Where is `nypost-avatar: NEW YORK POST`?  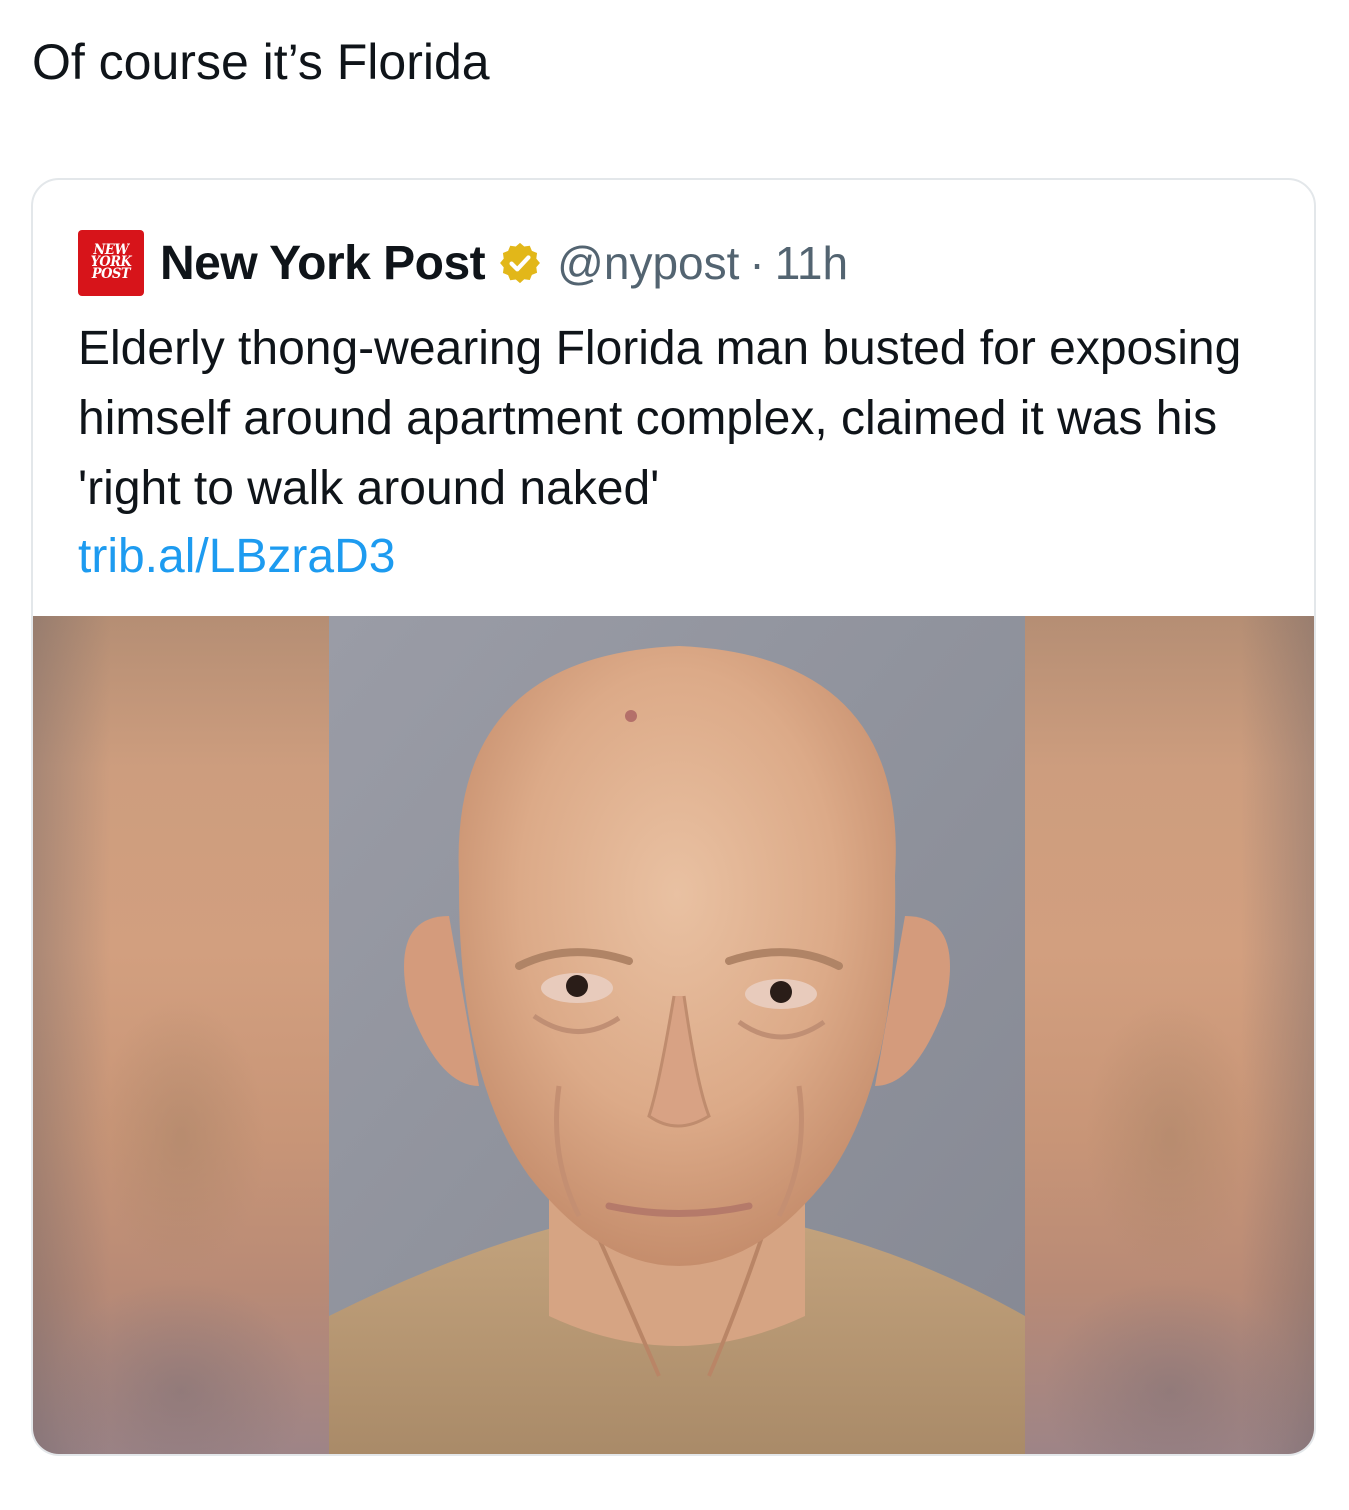 nypost-avatar: NEW YORK POST is located at coordinates (111, 263).